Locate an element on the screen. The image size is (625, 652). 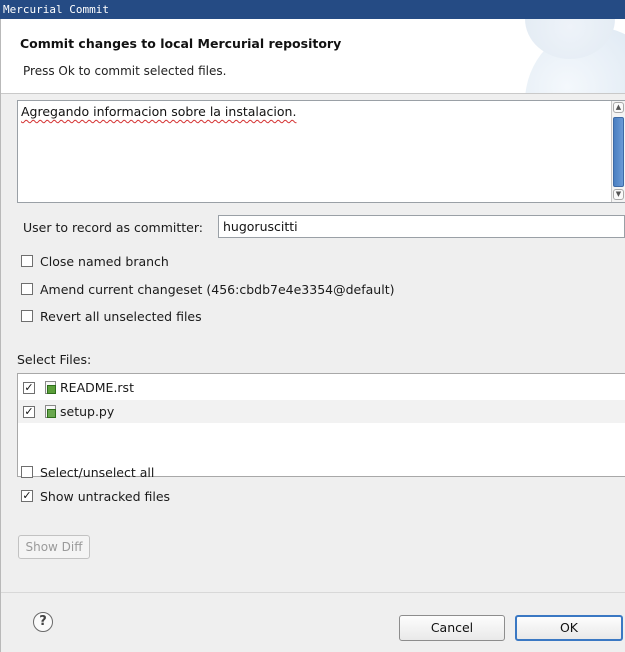
revert-checkbox: Revert all unselected files is located at coordinates (111, 316).